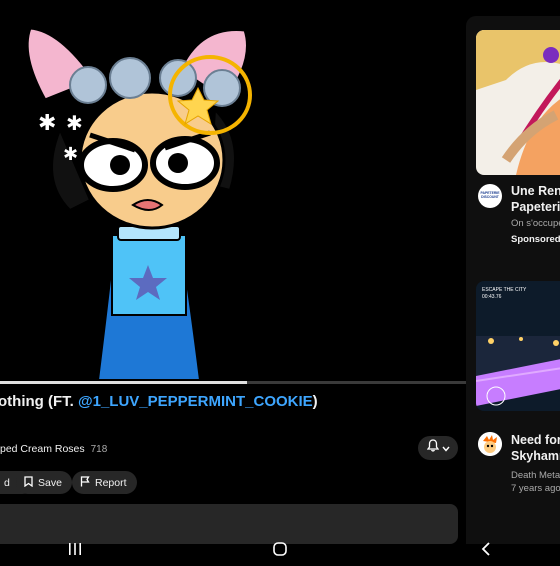 The image size is (560, 566). I want to click on ad-channel-avatar: PAPETERIE DISCOUNT, so click(490, 196).